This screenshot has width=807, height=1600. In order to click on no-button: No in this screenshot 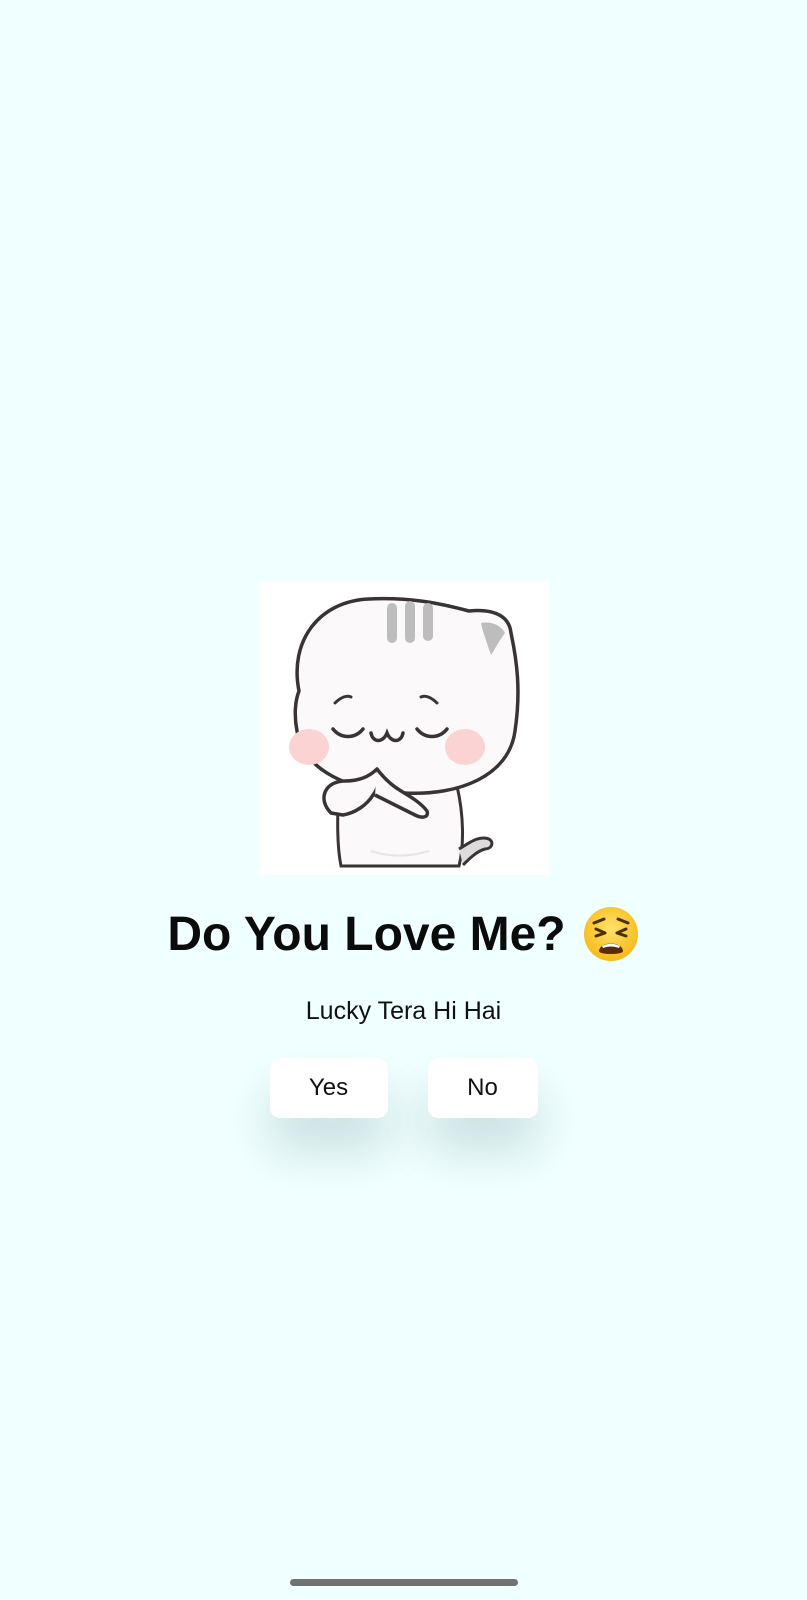, I will do `click(482, 1088)`.